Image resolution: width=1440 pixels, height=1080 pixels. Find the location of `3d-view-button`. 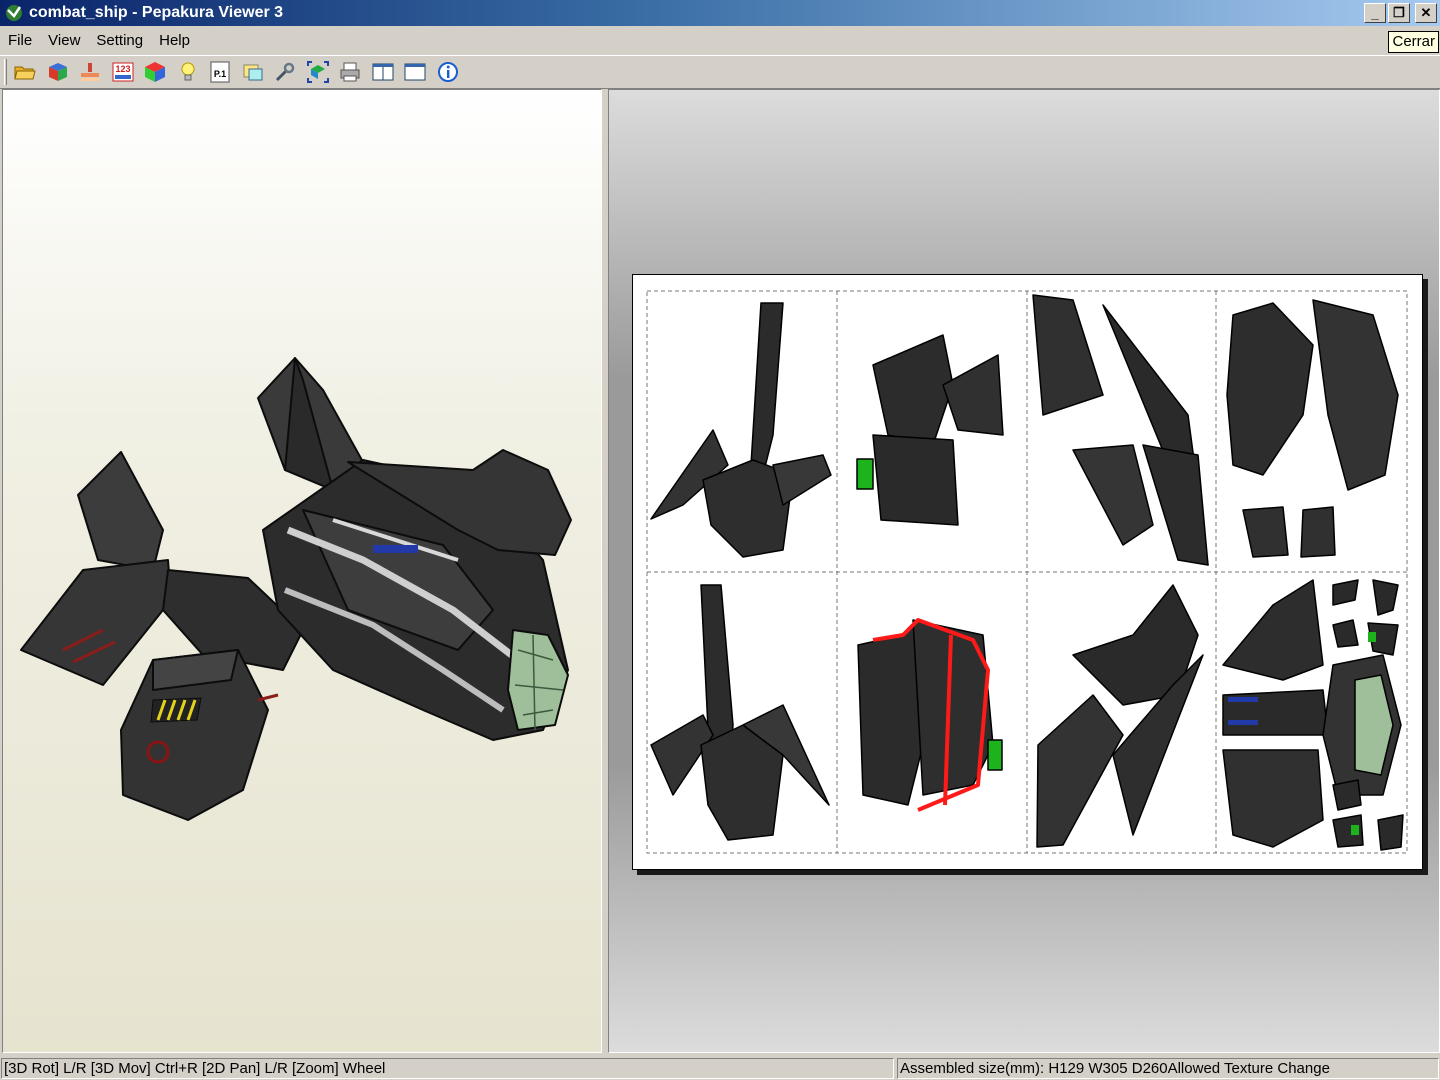

3d-view-button is located at coordinates (58, 72).